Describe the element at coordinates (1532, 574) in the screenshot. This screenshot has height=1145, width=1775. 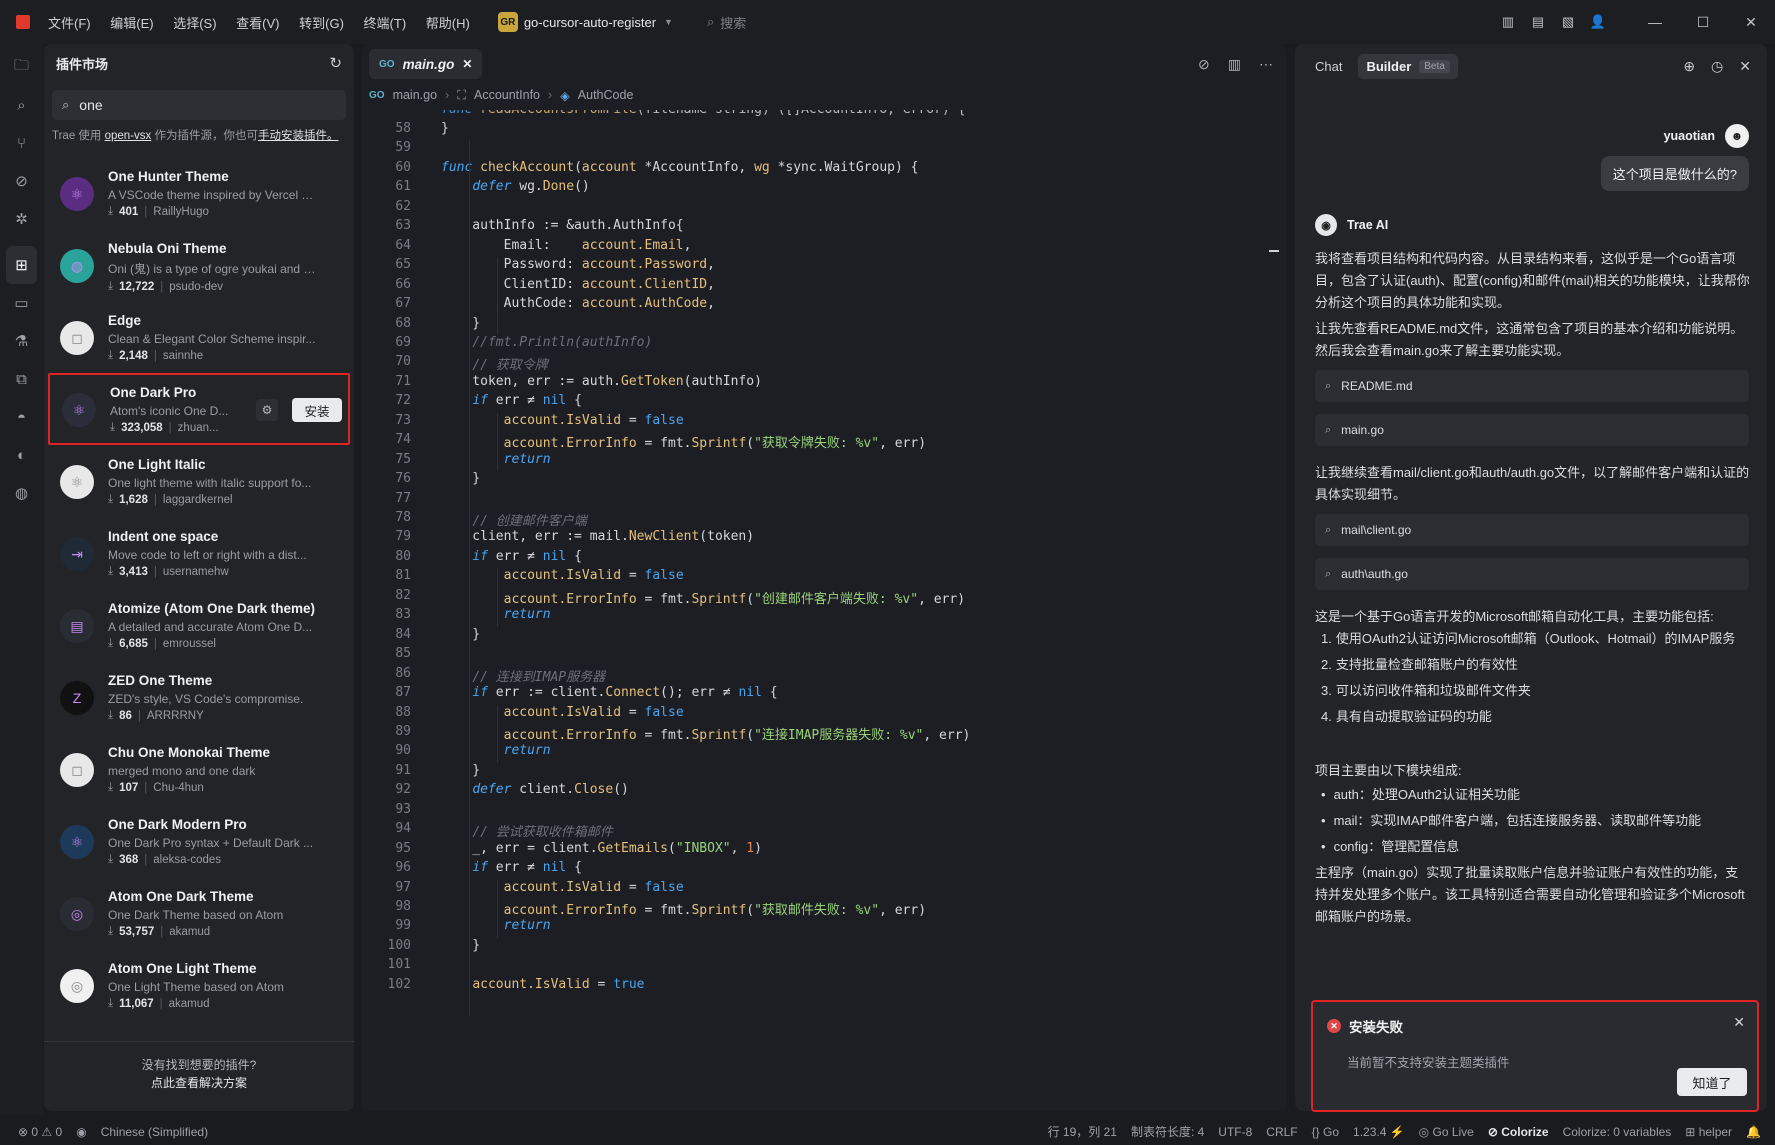
I see `file-reference: ⌕ auth\auth.go` at that location.